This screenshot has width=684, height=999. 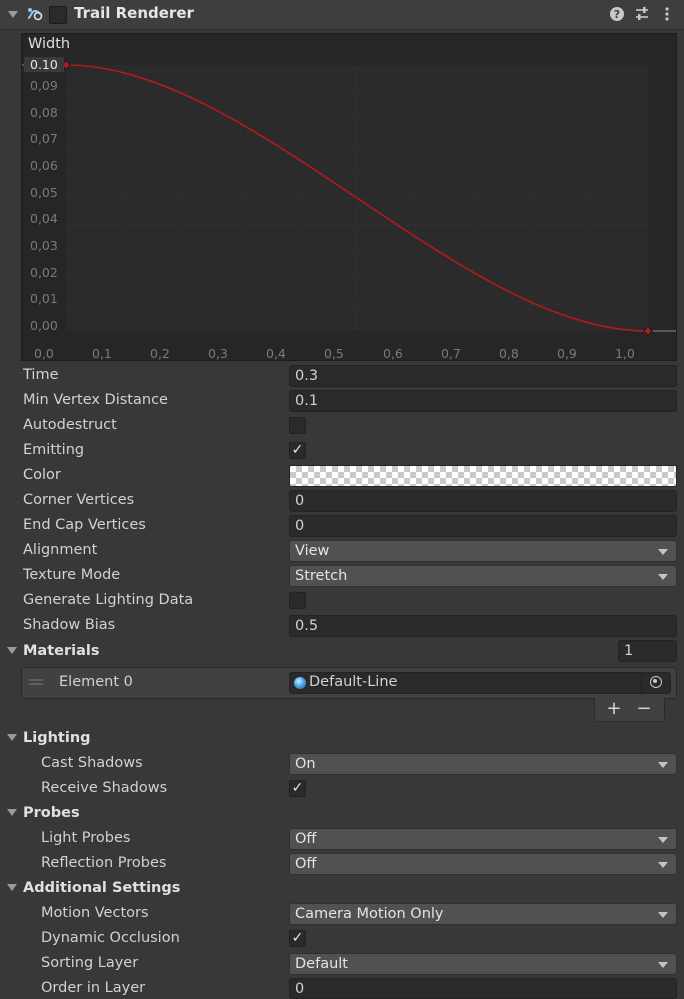 What do you see at coordinates (483, 376) in the screenshot?
I see `time-field: 0.3` at bounding box center [483, 376].